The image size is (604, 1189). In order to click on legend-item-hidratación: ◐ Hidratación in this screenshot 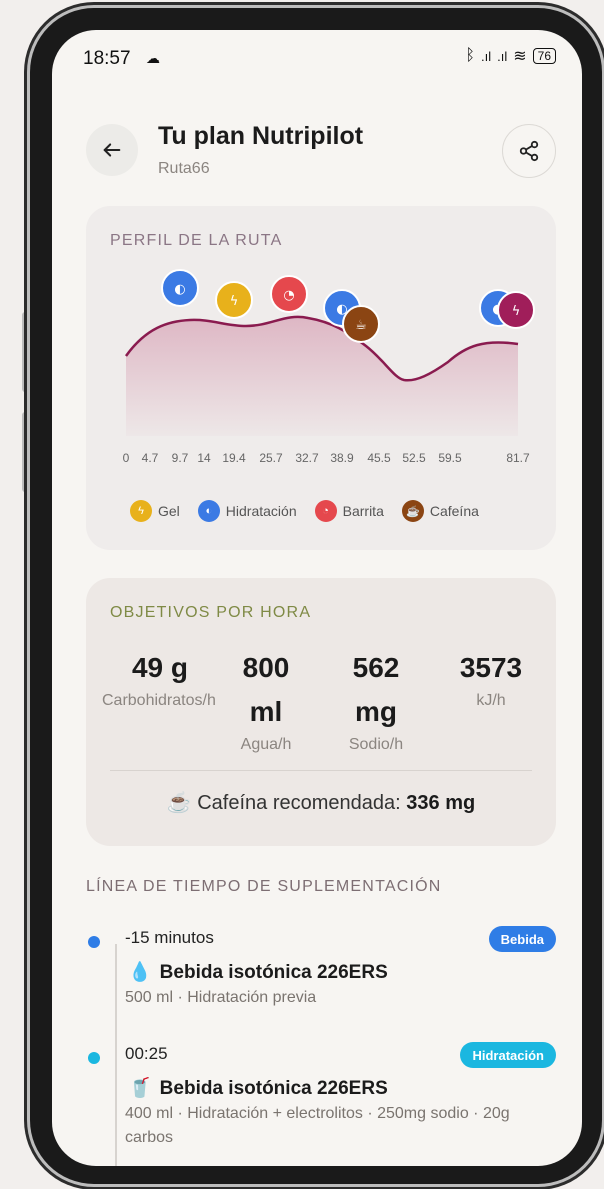, I will do `click(247, 511)`.